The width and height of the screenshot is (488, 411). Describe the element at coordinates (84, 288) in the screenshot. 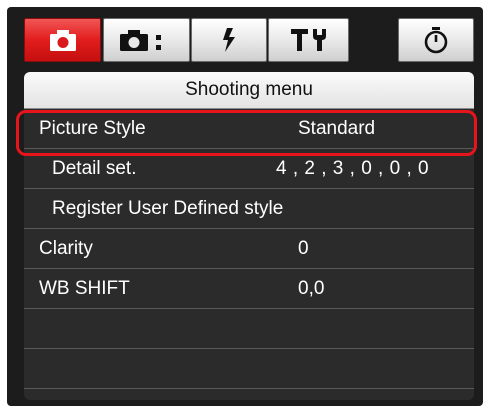

I see `menu-row-label: WB SHIFT` at that location.